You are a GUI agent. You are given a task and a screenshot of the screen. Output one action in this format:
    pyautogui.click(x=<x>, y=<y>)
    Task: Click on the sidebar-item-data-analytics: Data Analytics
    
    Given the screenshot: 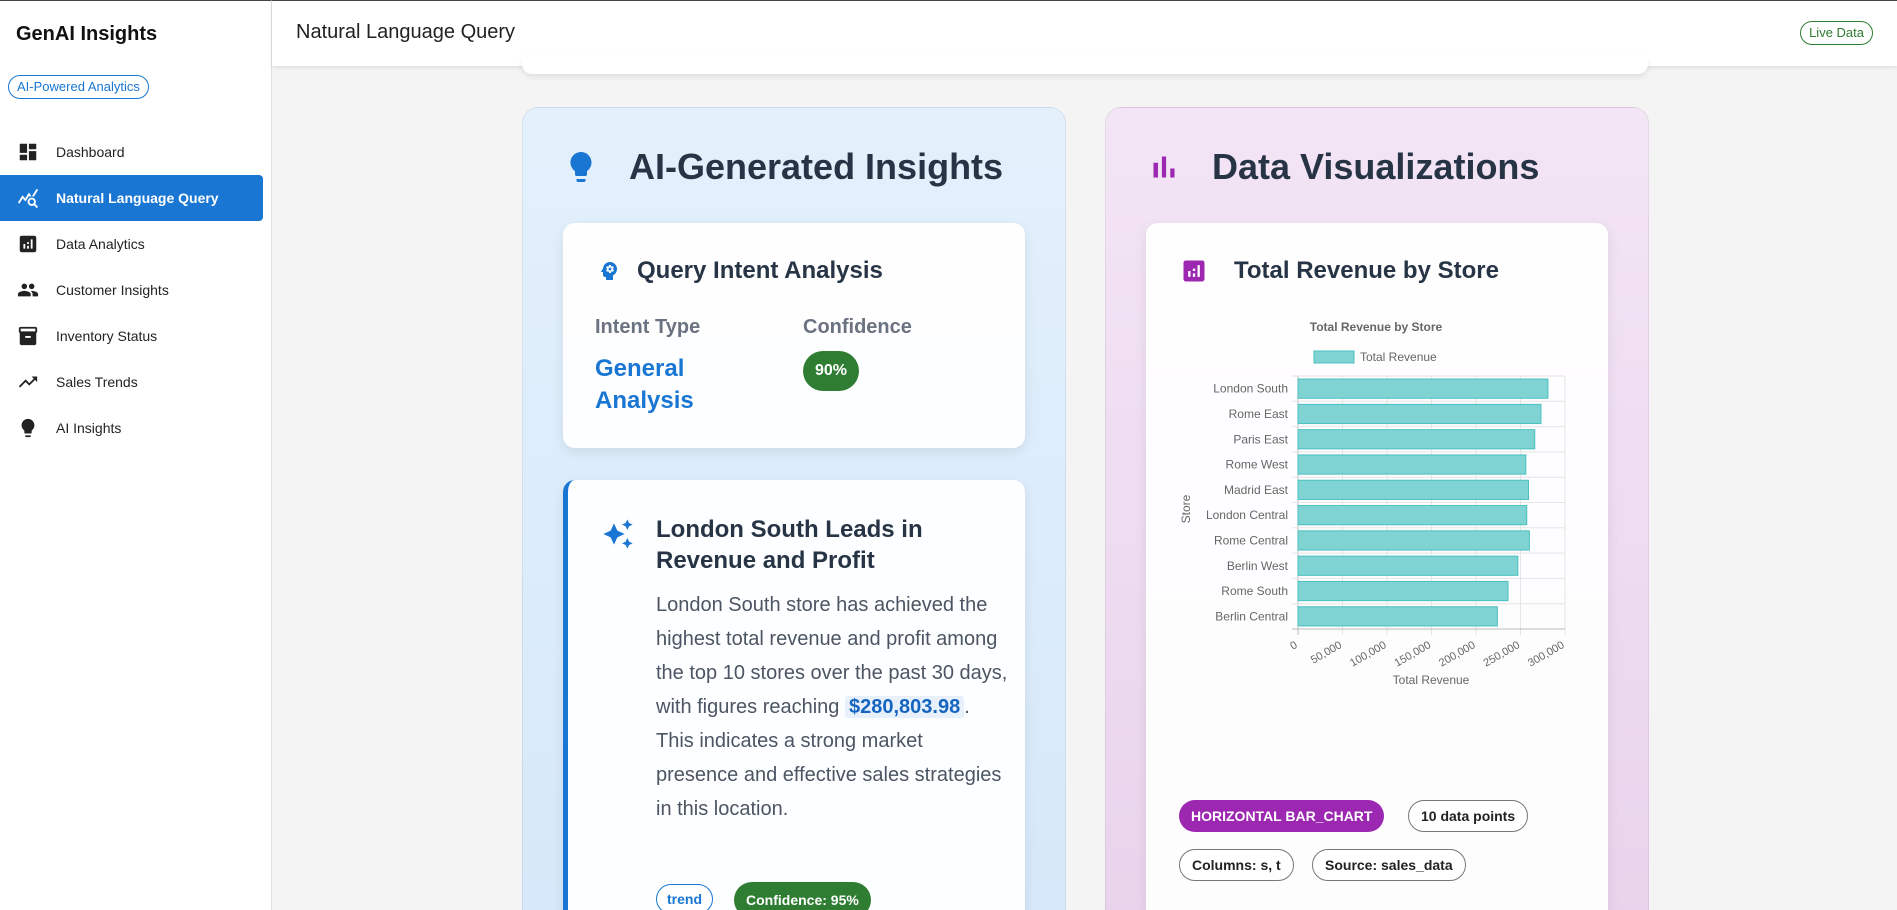 What is the action you would take?
    pyautogui.click(x=131, y=244)
    